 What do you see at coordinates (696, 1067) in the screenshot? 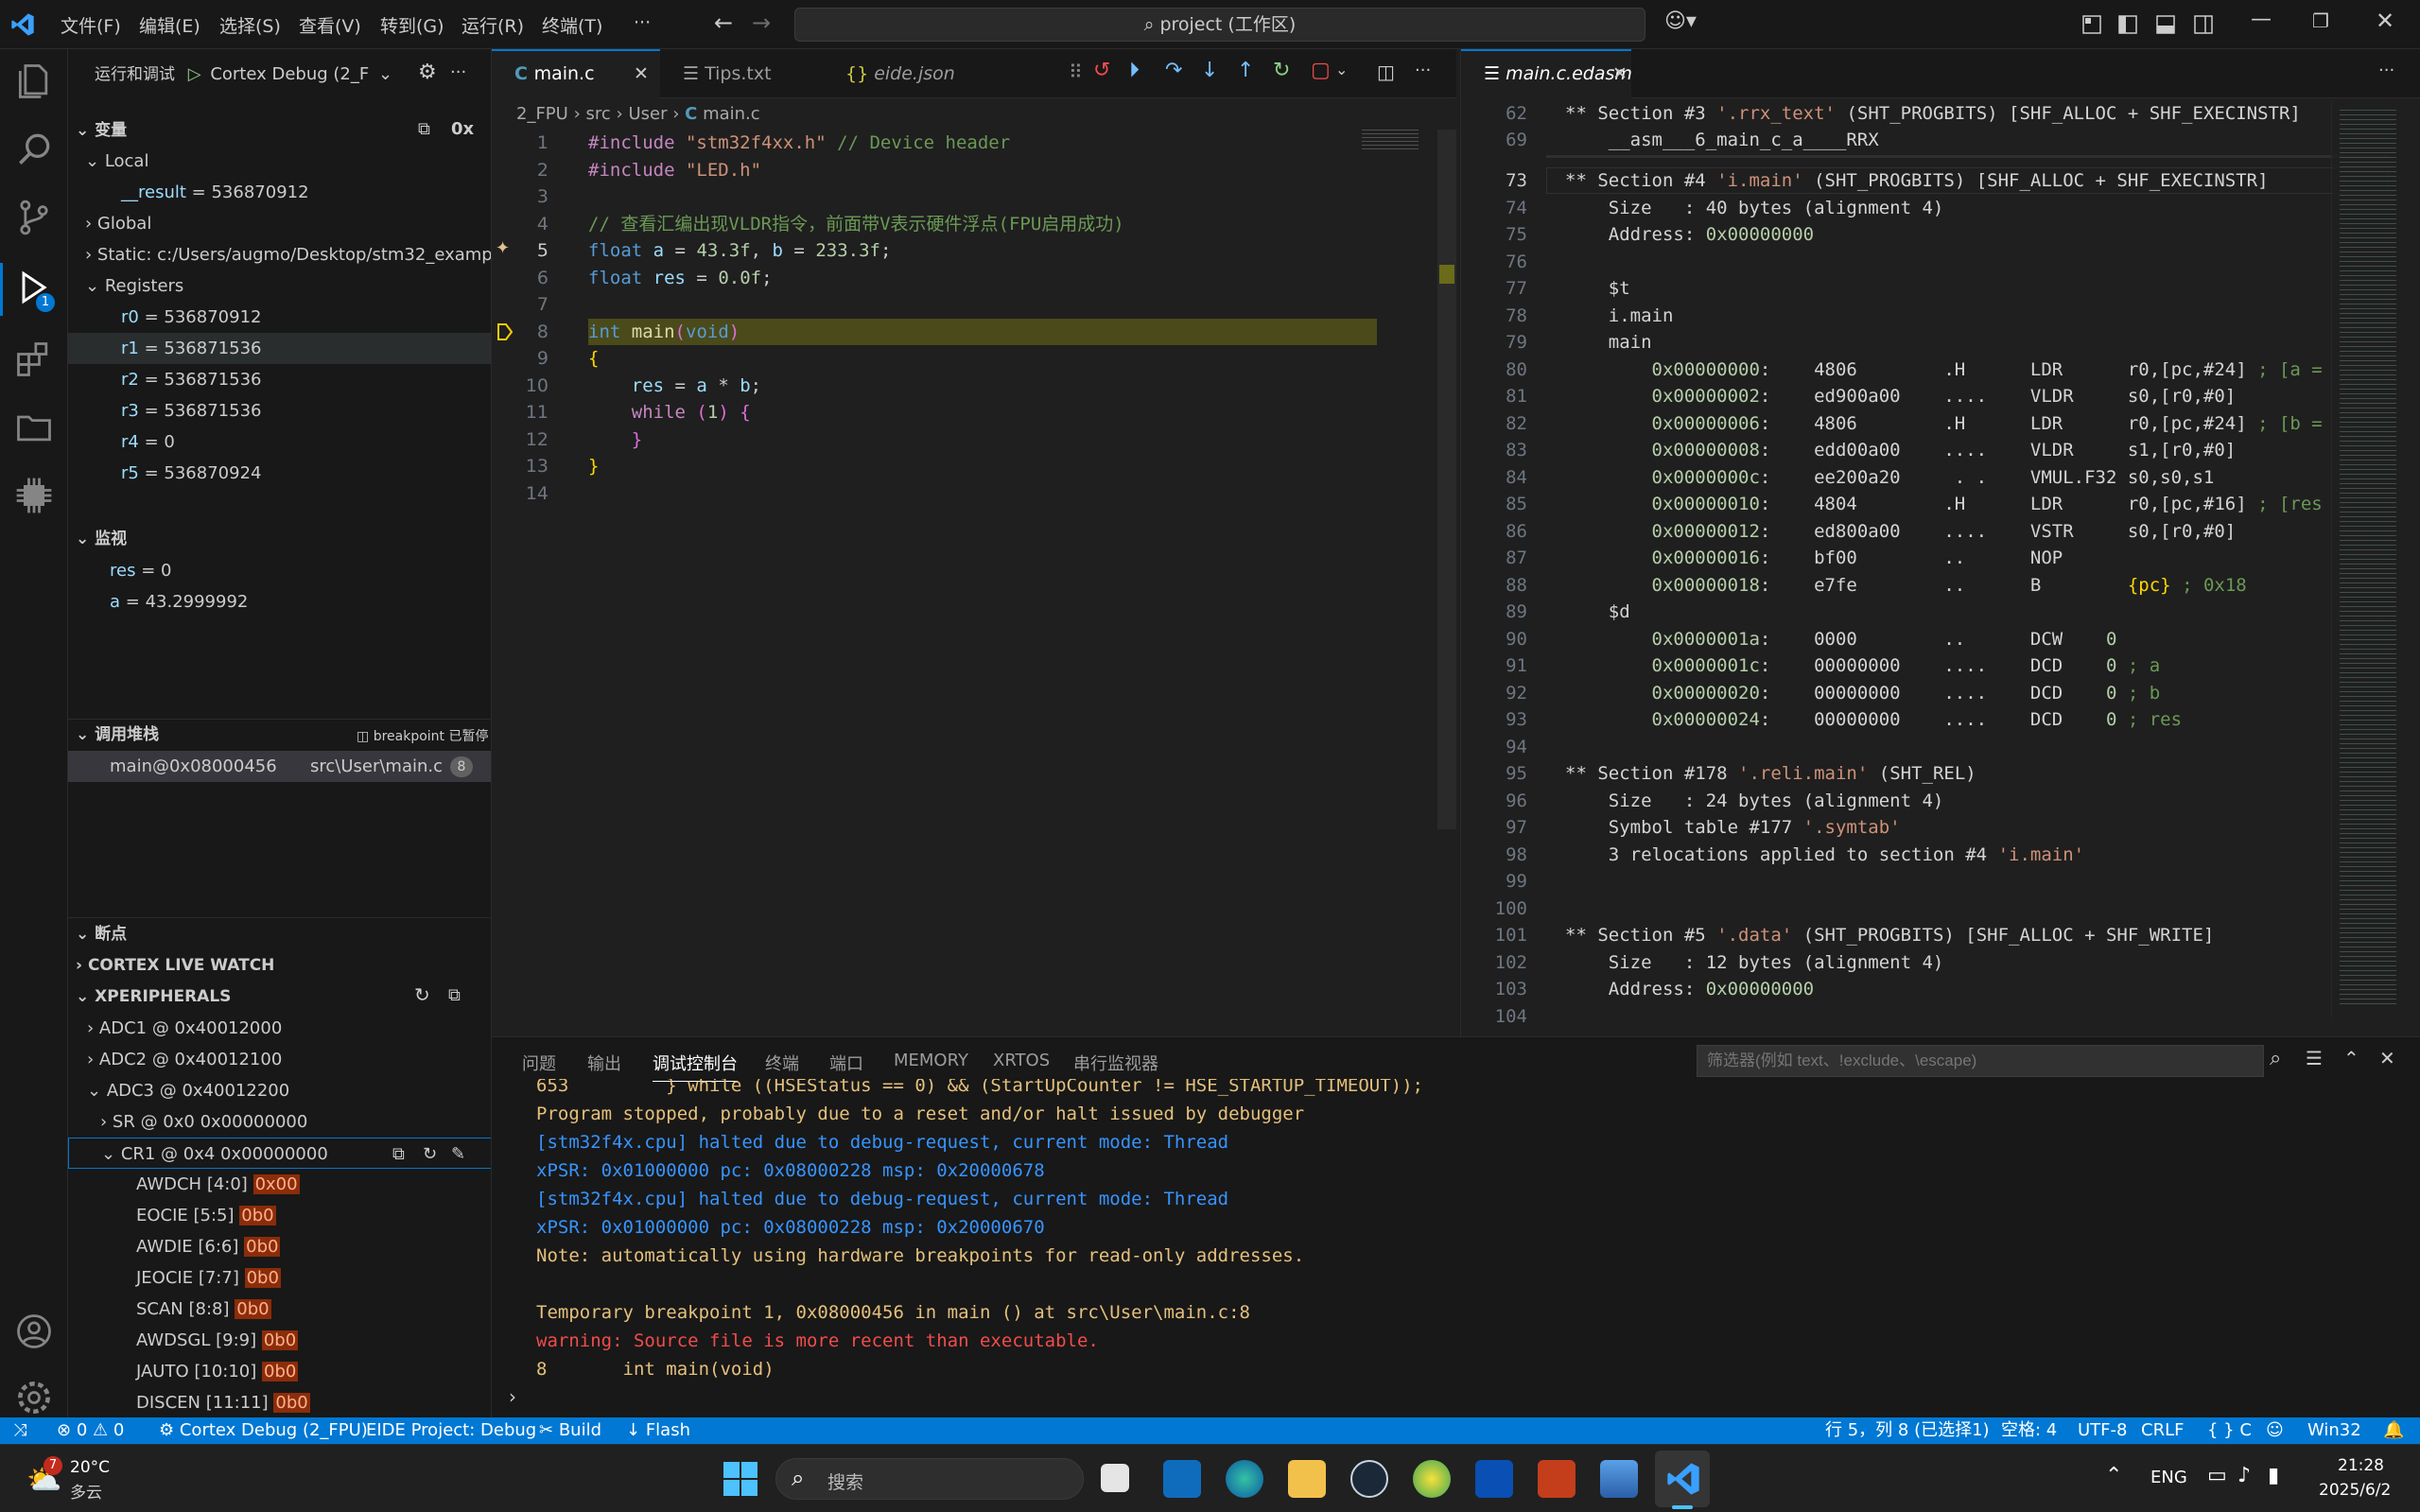
I see `panel-tab-debug-console: 调试控制台` at bounding box center [696, 1067].